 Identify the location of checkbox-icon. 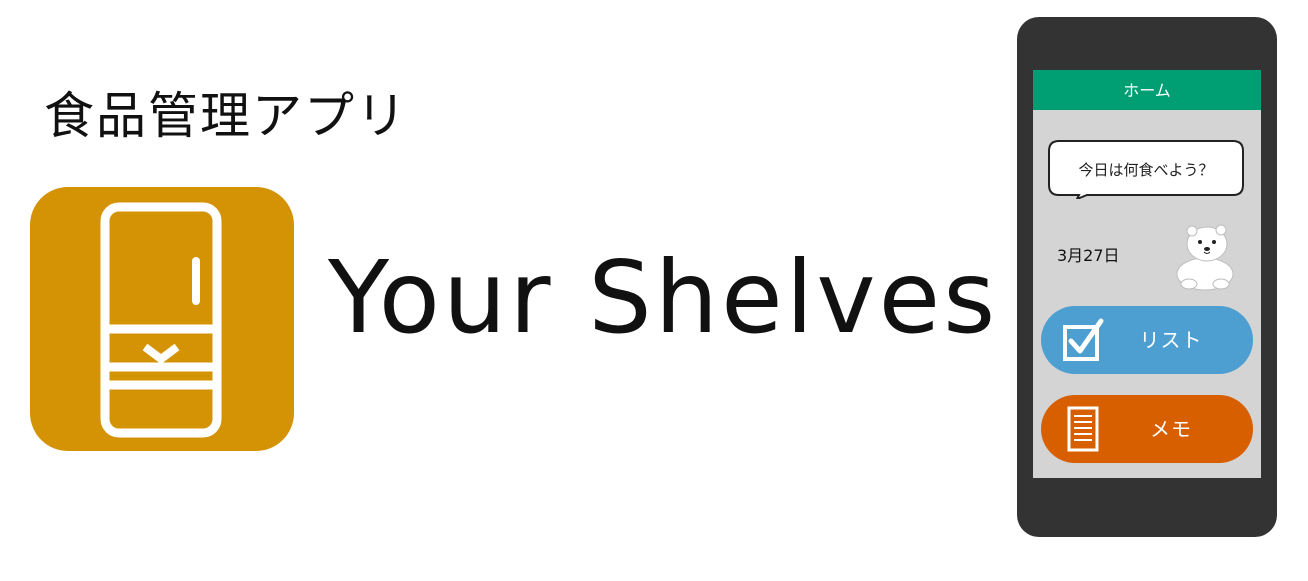
(1083, 339).